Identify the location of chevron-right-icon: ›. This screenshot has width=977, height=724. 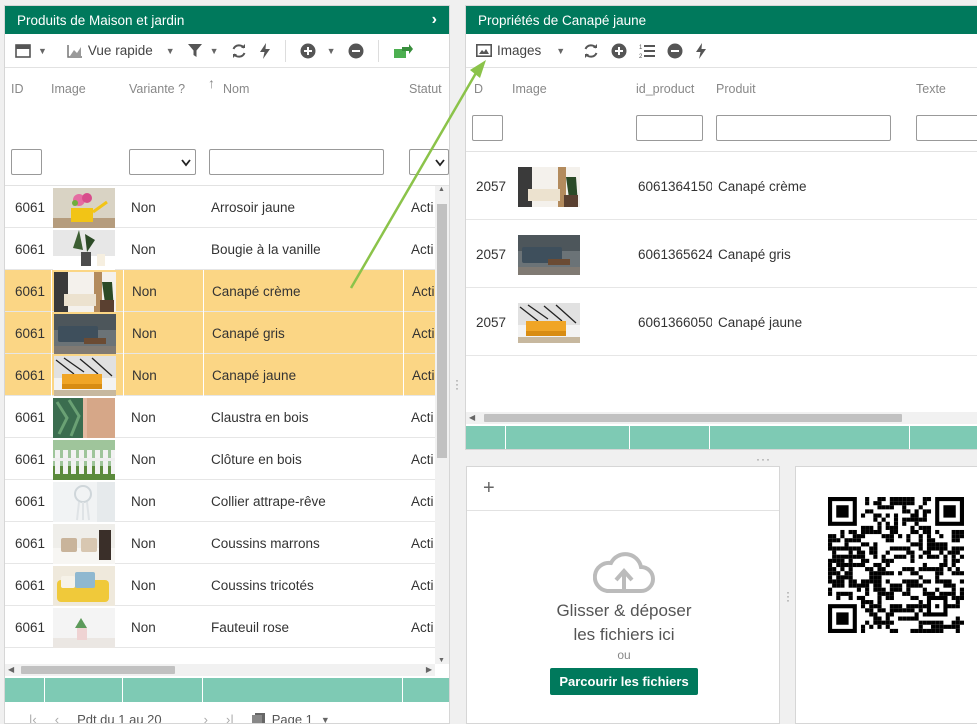
(434, 20).